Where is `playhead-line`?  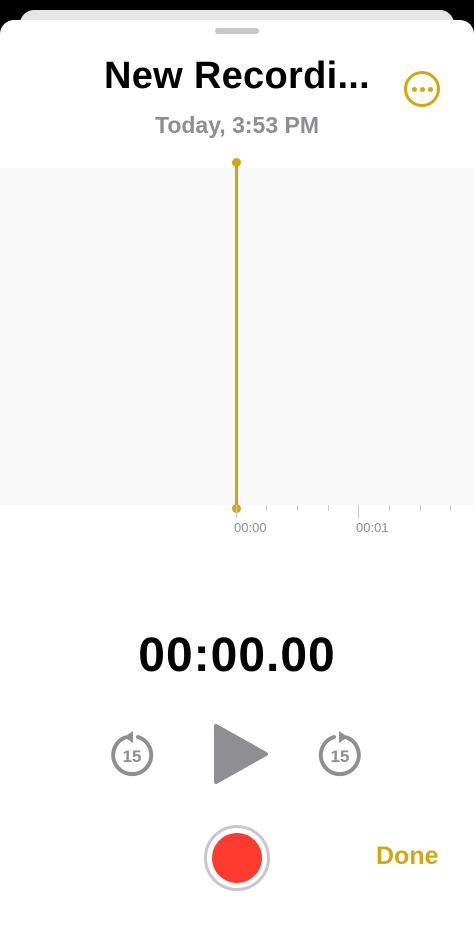 playhead-line is located at coordinates (236, 336).